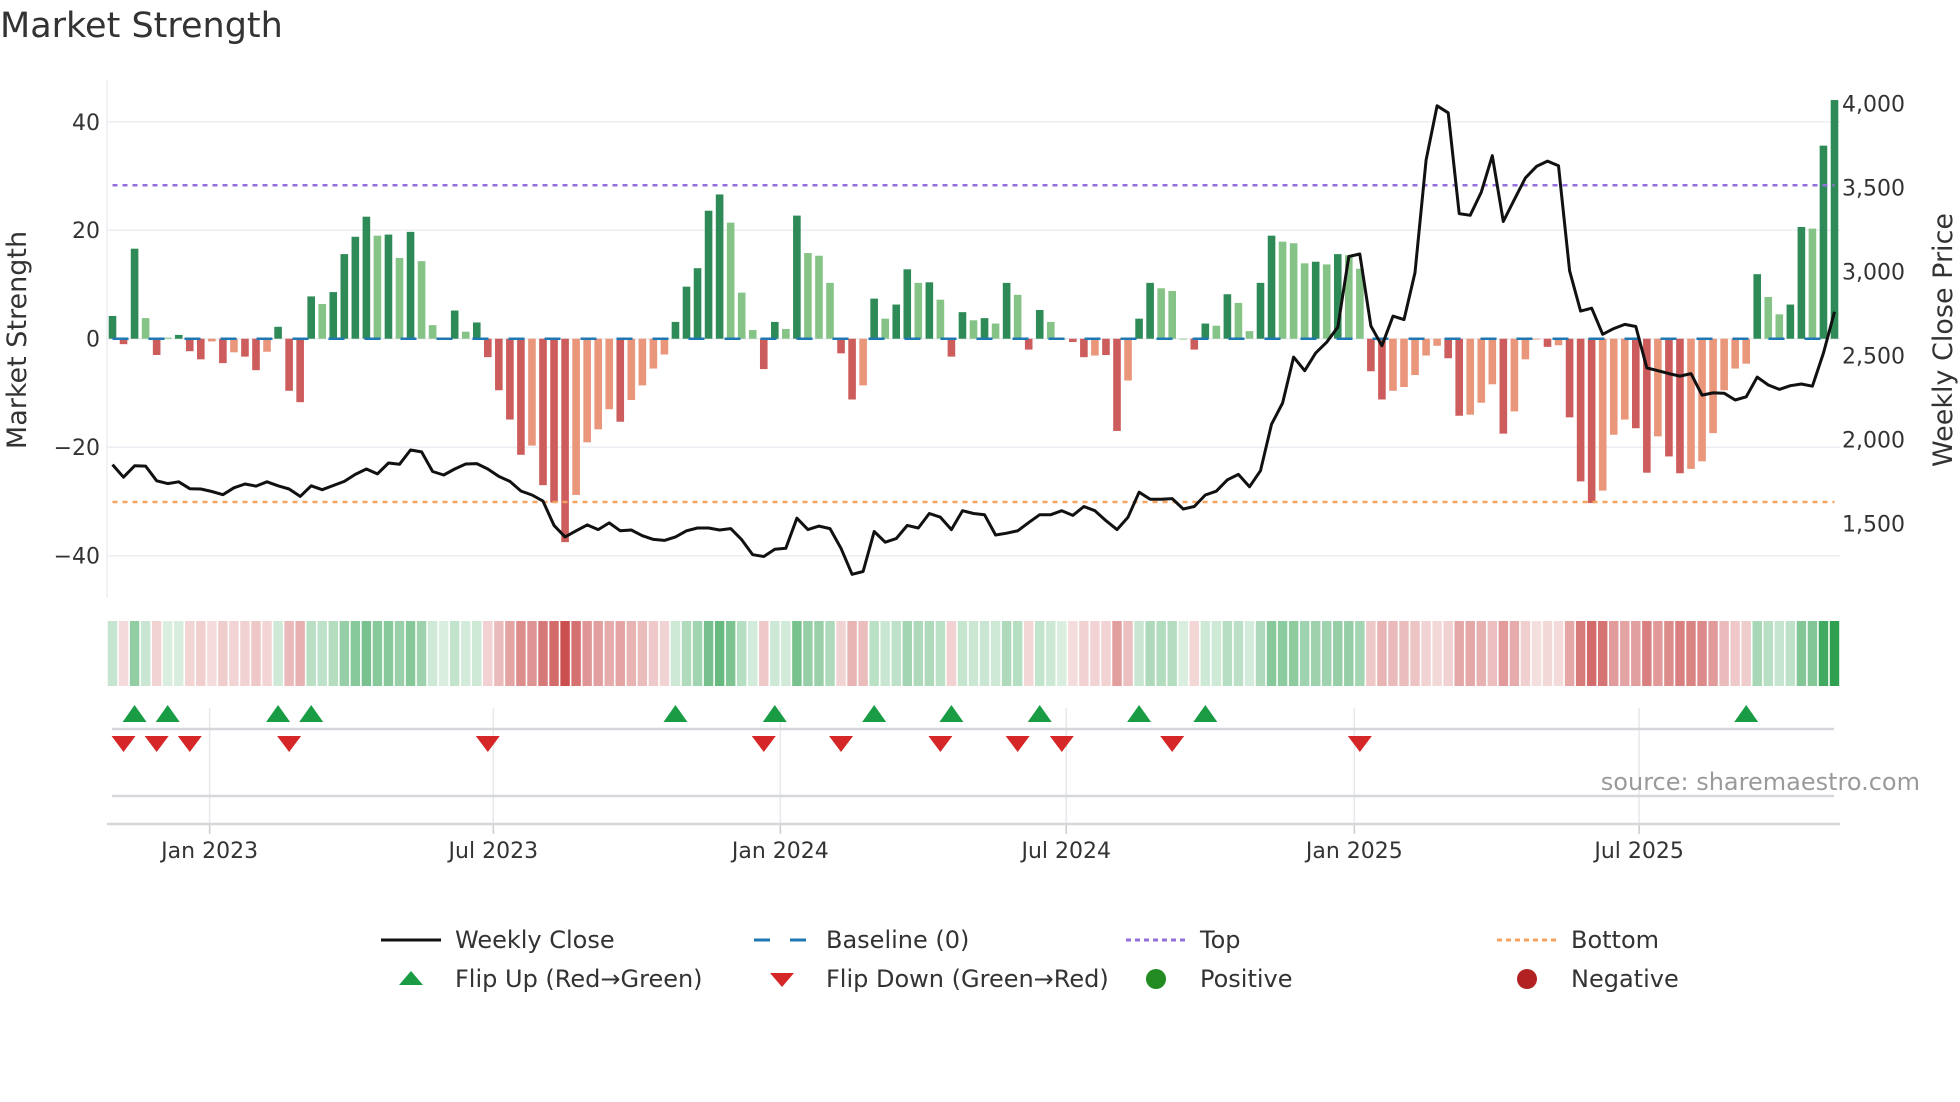 The image size is (1960, 1102). What do you see at coordinates (86, 231) in the screenshot?
I see `left-tick-label: 20` at bounding box center [86, 231].